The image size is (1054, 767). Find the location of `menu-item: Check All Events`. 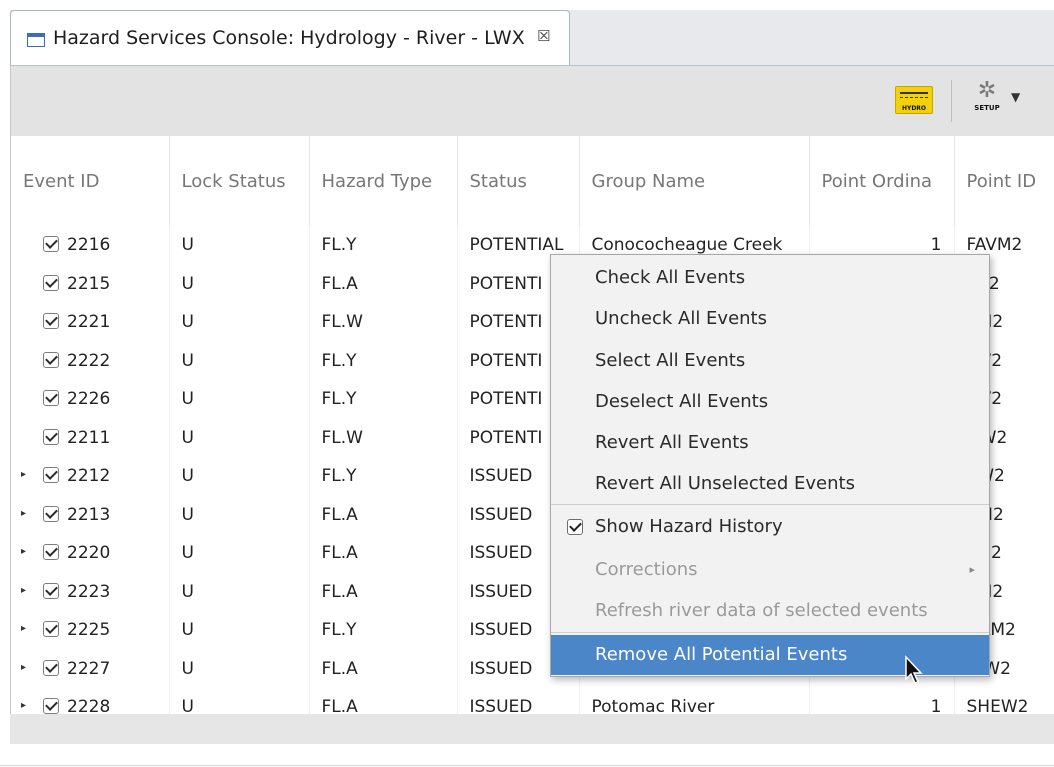

menu-item: Check All Events is located at coordinates (770, 278).